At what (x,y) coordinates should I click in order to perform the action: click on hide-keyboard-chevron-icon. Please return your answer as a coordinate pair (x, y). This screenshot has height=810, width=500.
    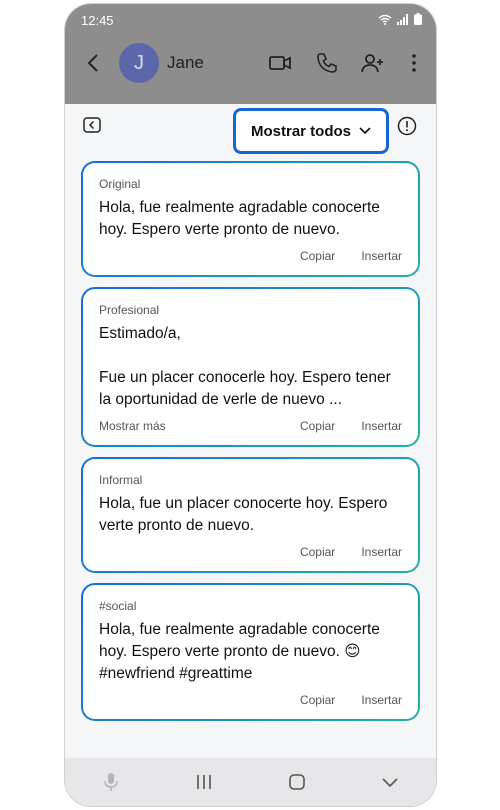
    Looking at the image, I should click on (390, 782).